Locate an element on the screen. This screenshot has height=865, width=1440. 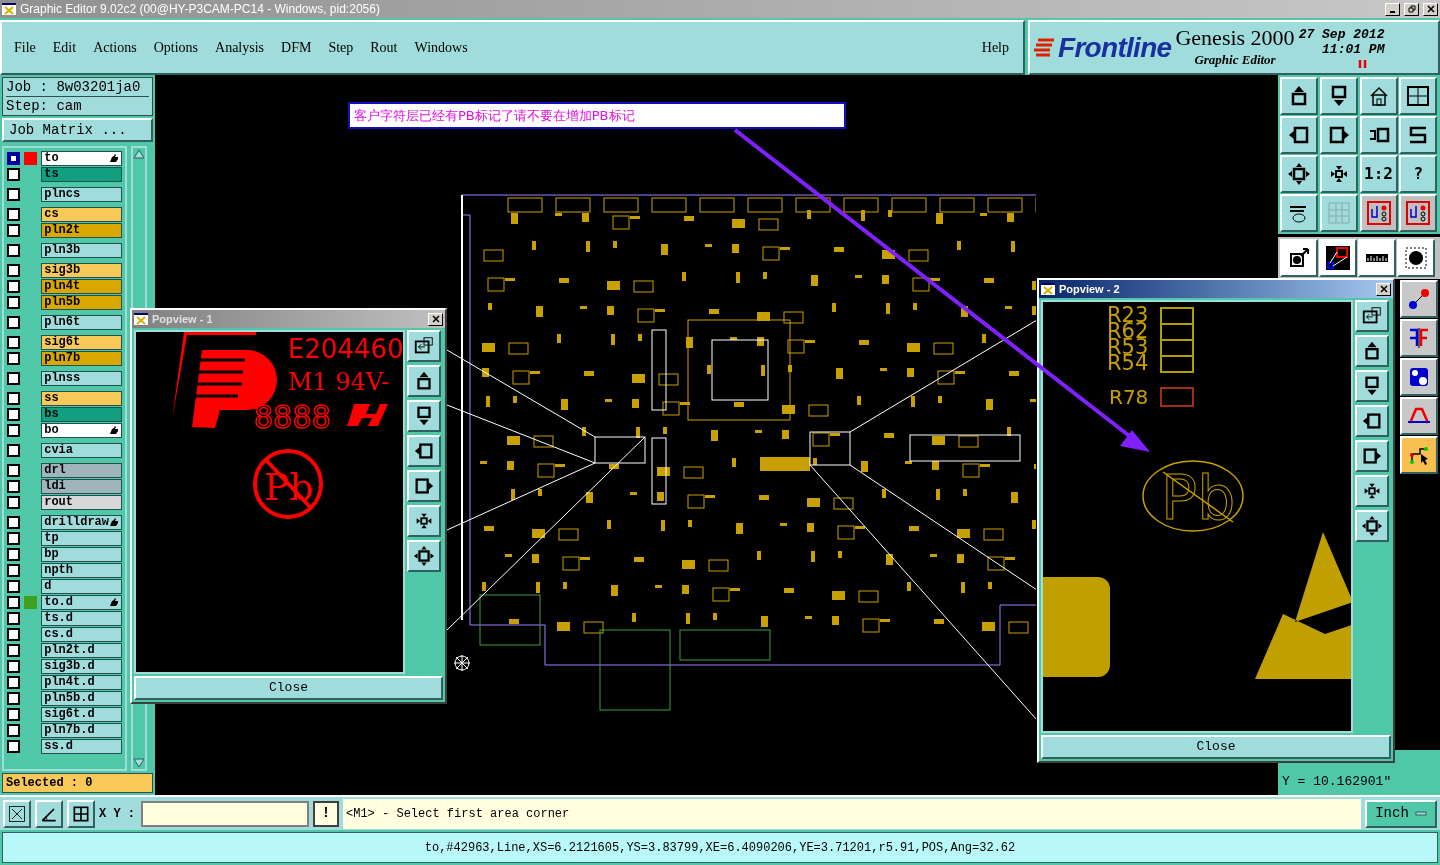
layer-cell: ts.d is located at coordinates (81, 618).